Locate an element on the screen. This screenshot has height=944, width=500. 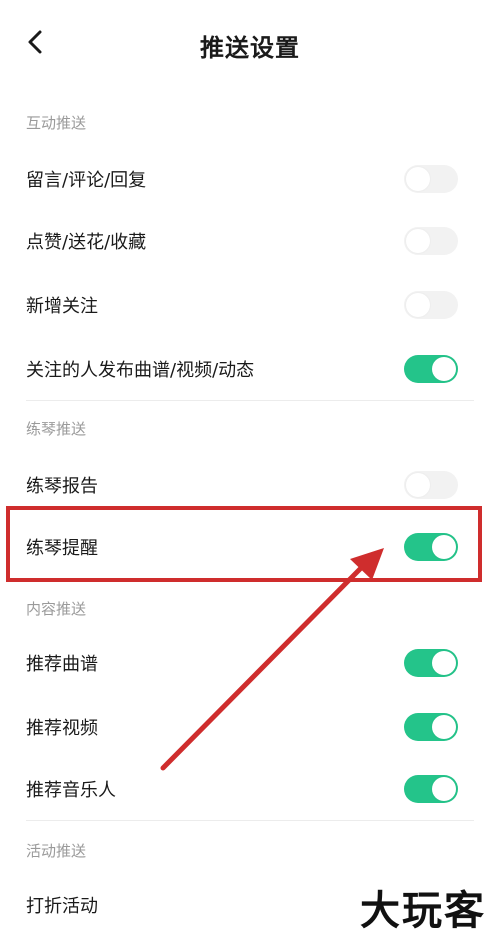
toggle-comments is located at coordinates (431, 179).